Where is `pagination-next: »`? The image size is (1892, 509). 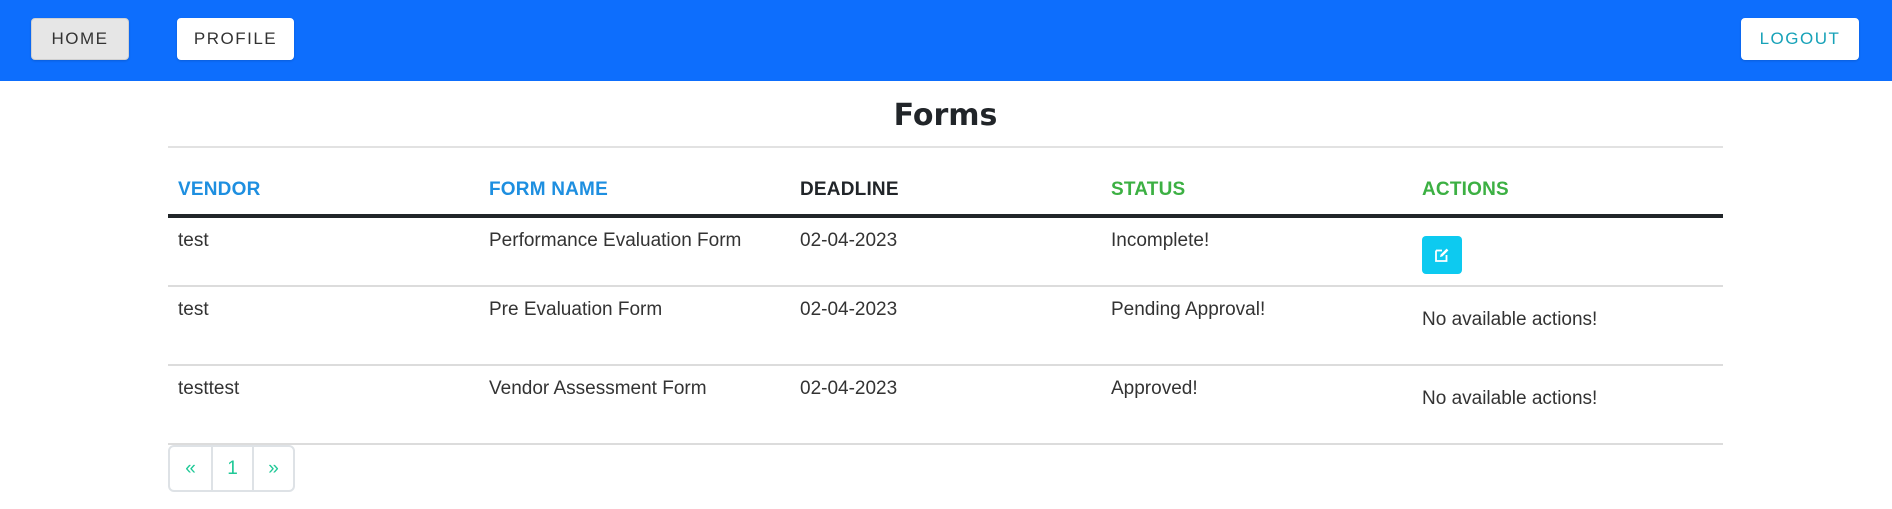 pagination-next: » is located at coordinates (272, 468).